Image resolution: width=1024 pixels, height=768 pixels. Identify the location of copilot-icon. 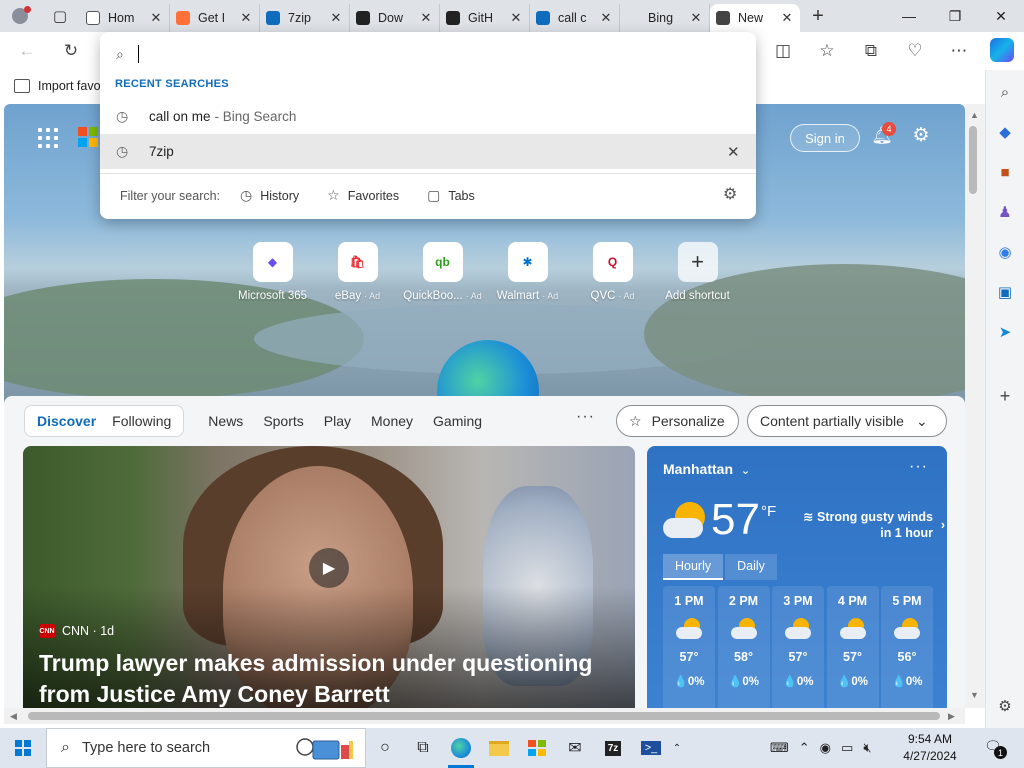
(1002, 50).